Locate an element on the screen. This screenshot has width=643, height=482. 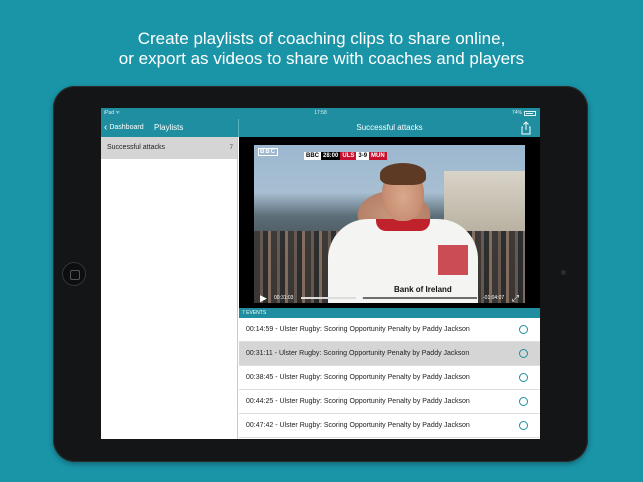
events-header: 7 EVENTS is located at coordinates (389, 313).